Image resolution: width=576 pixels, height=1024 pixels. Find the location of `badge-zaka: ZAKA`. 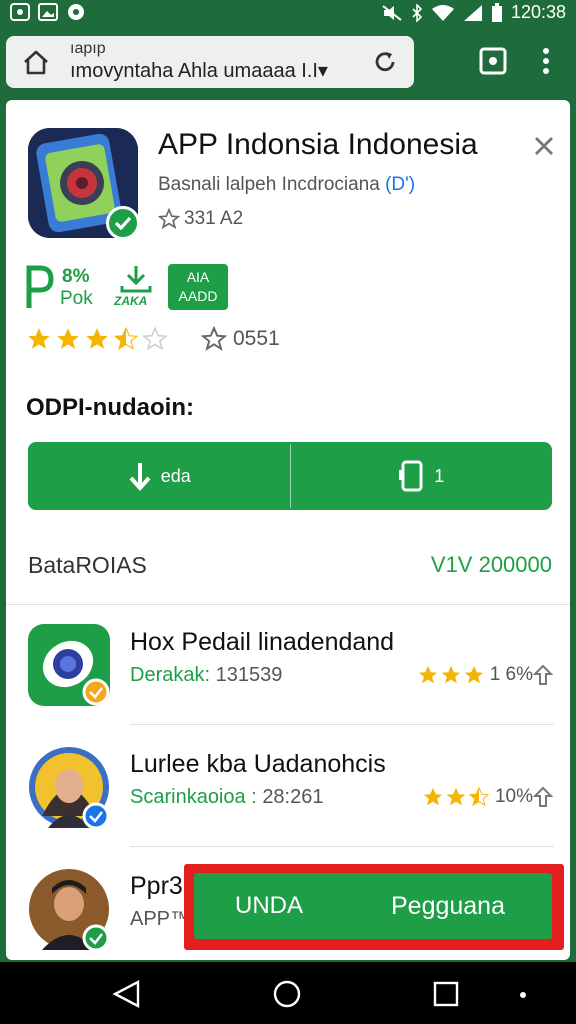

badge-zaka: ZAKA is located at coordinates (131, 301).